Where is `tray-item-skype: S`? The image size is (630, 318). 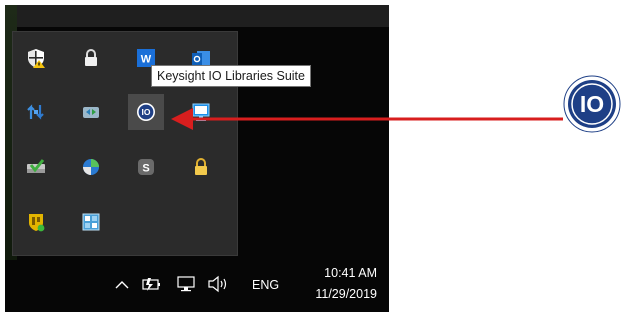 tray-item-skype: S is located at coordinates (146, 167).